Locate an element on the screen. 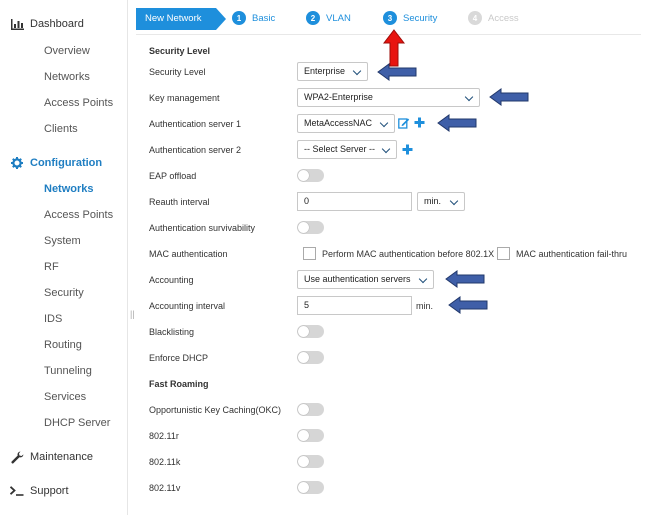  reauth-unit-select: min. is located at coordinates (441, 201).